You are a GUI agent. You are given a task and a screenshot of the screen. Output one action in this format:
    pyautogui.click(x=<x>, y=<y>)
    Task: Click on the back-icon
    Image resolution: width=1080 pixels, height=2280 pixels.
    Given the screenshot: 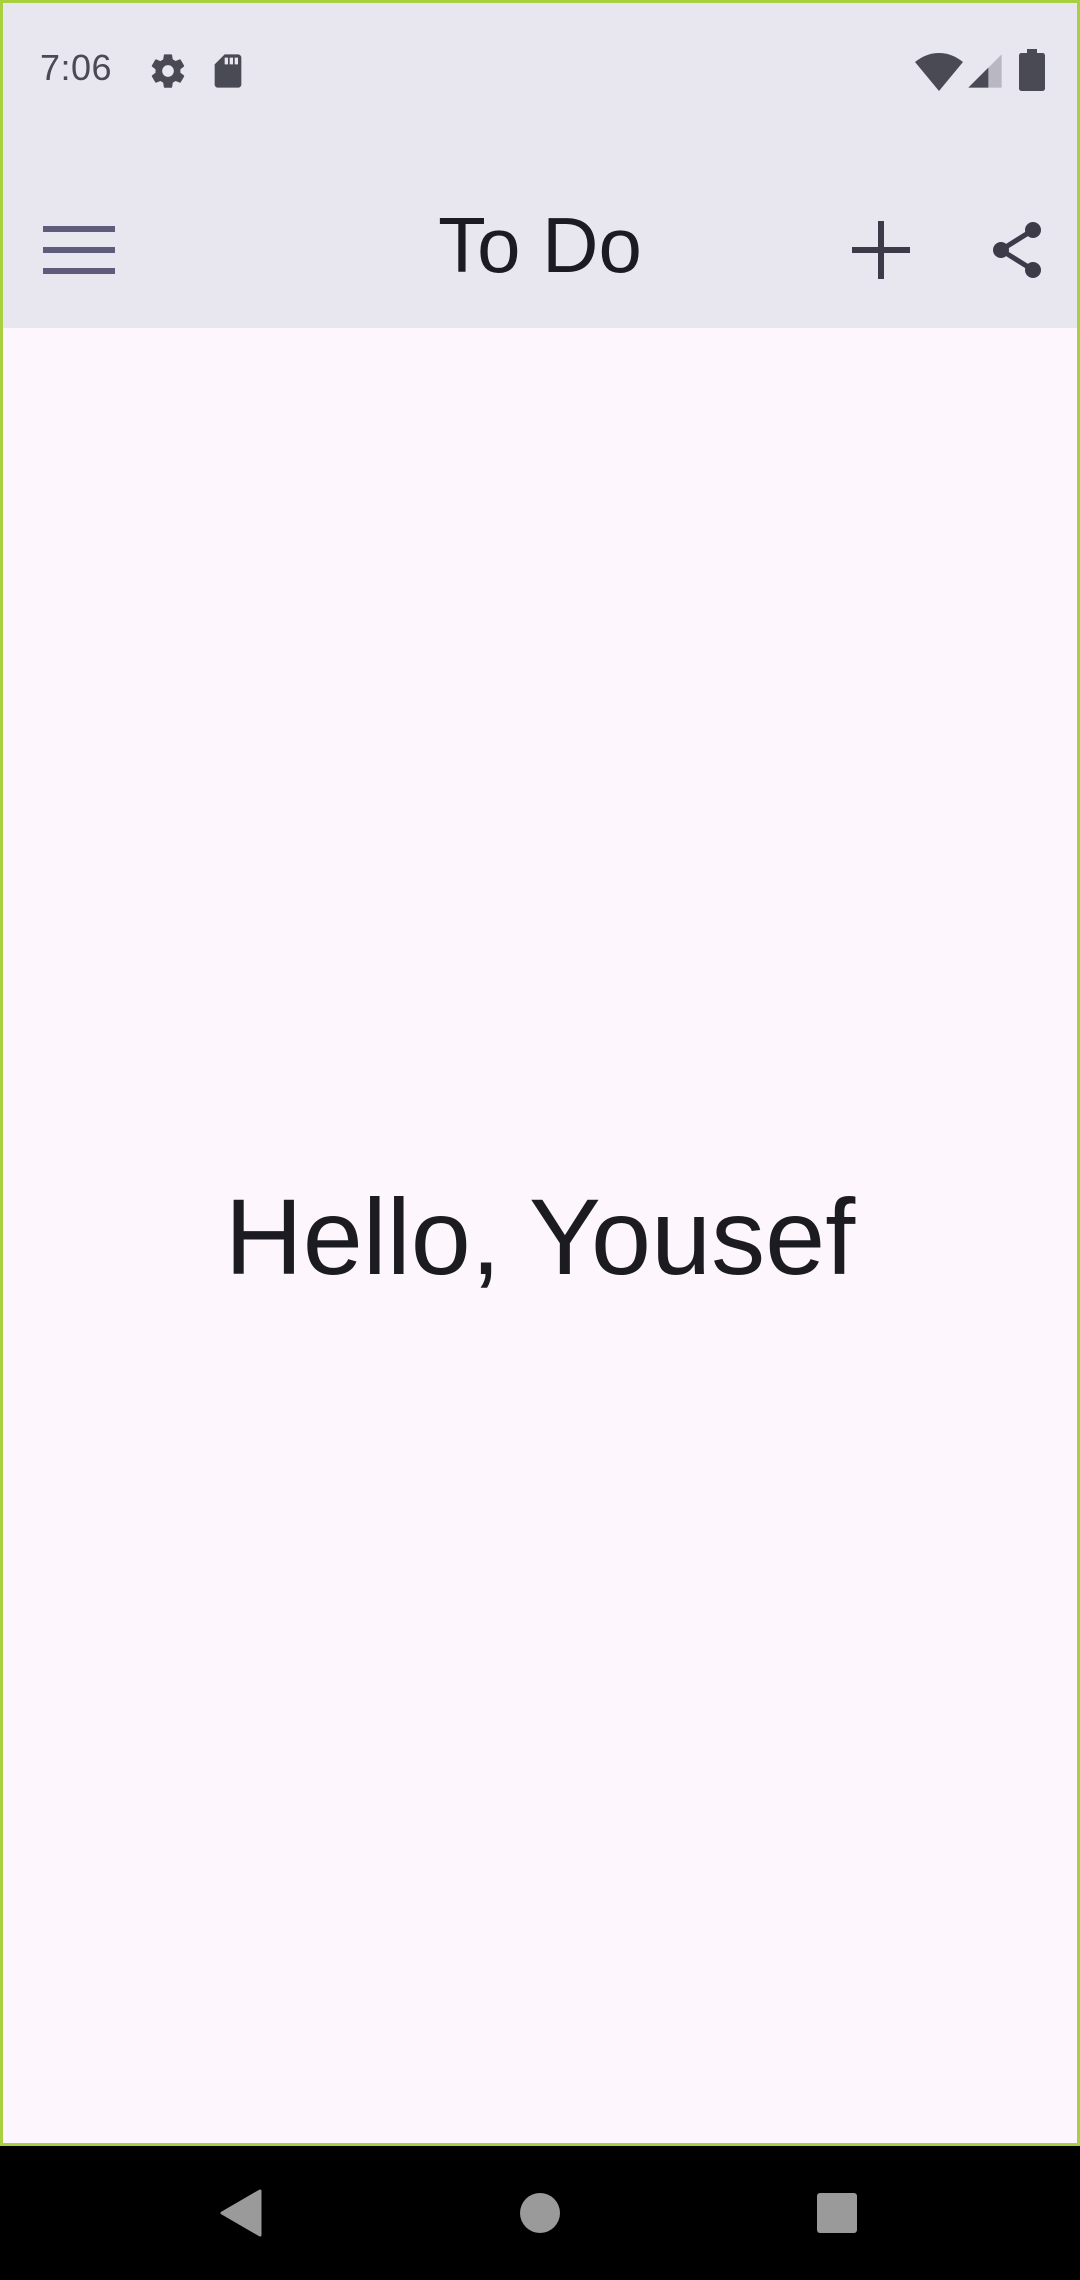 What is the action you would take?
    pyautogui.click(x=240, y=2213)
    